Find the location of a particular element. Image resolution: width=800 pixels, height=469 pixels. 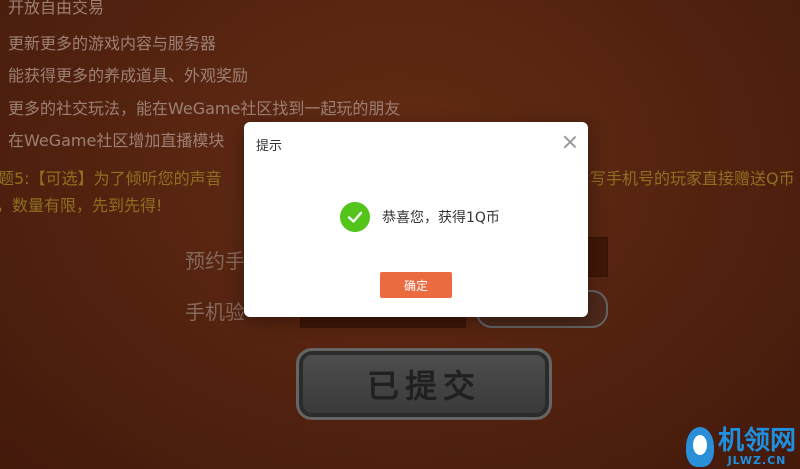

dialog-title: 提示 is located at coordinates (269, 146).